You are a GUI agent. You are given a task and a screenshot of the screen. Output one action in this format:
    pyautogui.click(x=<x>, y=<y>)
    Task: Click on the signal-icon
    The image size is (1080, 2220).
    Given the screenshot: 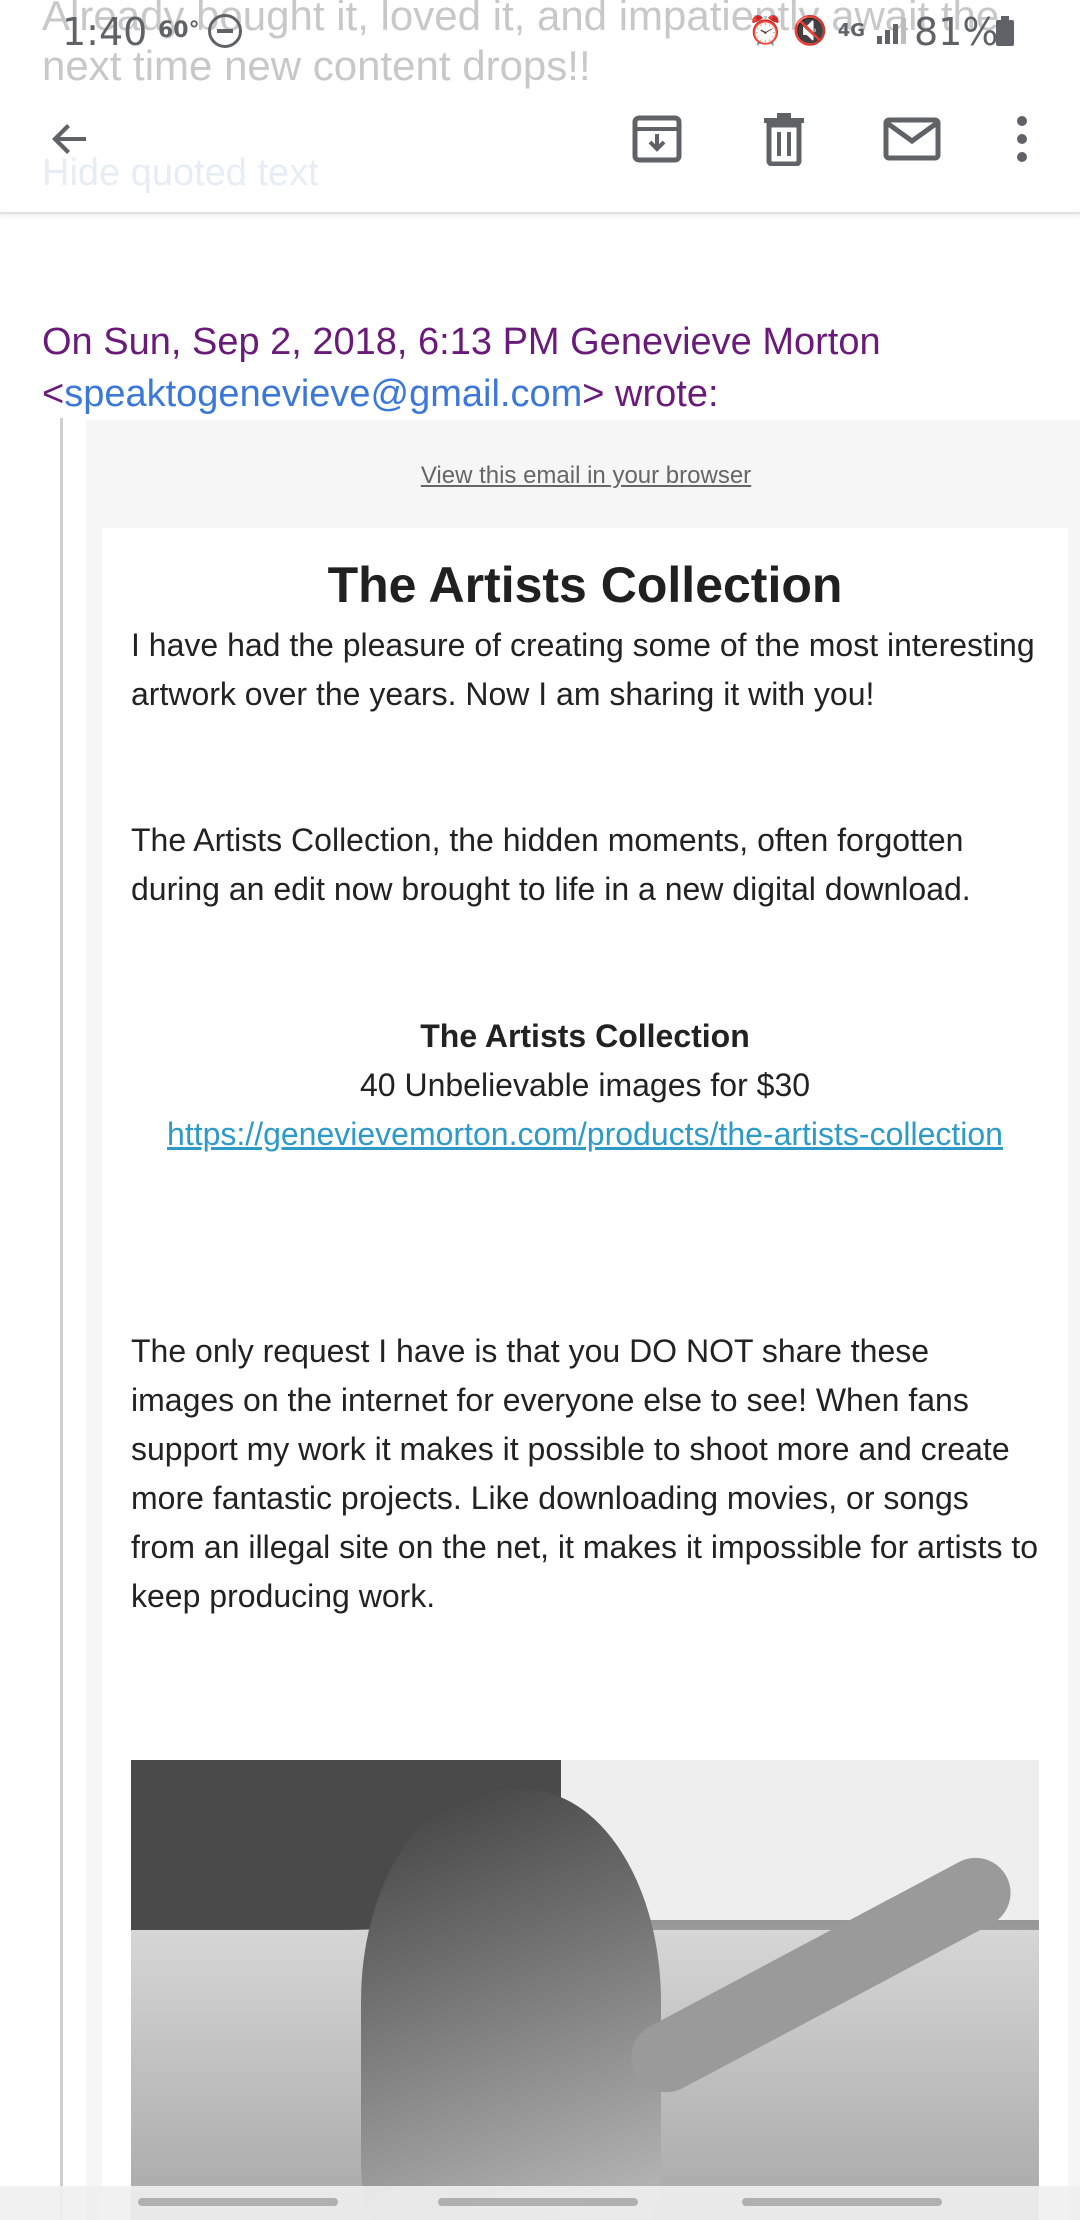 What is the action you would take?
    pyautogui.click(x=892, y=30)
    